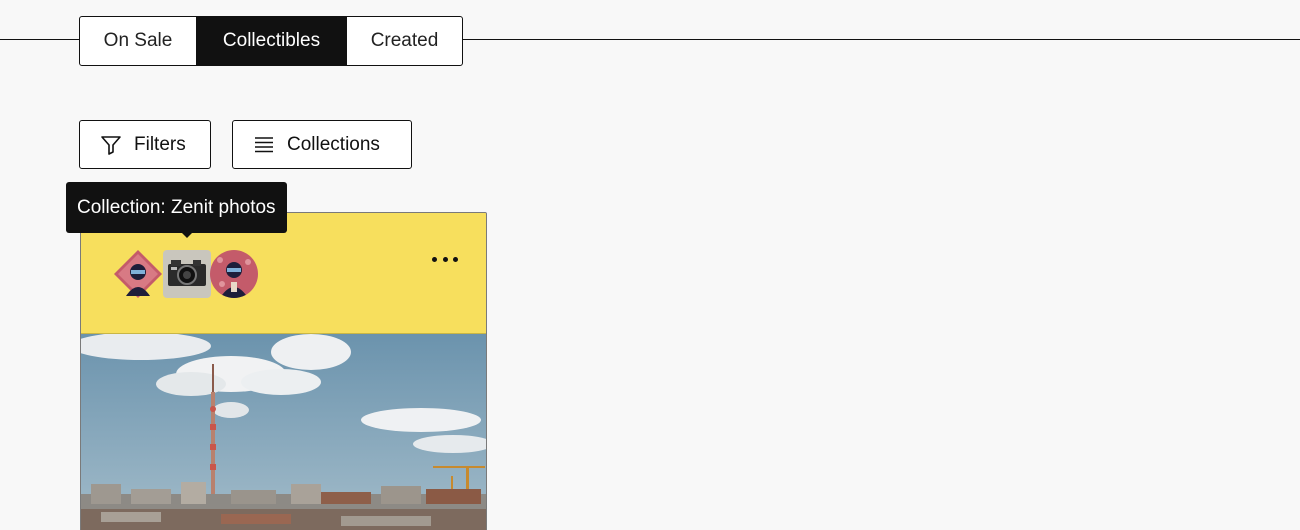  What do you see at coordinates (234, 274) in the screenshot?
I see `owner-avatar-round` at bounding box center [234, 274].